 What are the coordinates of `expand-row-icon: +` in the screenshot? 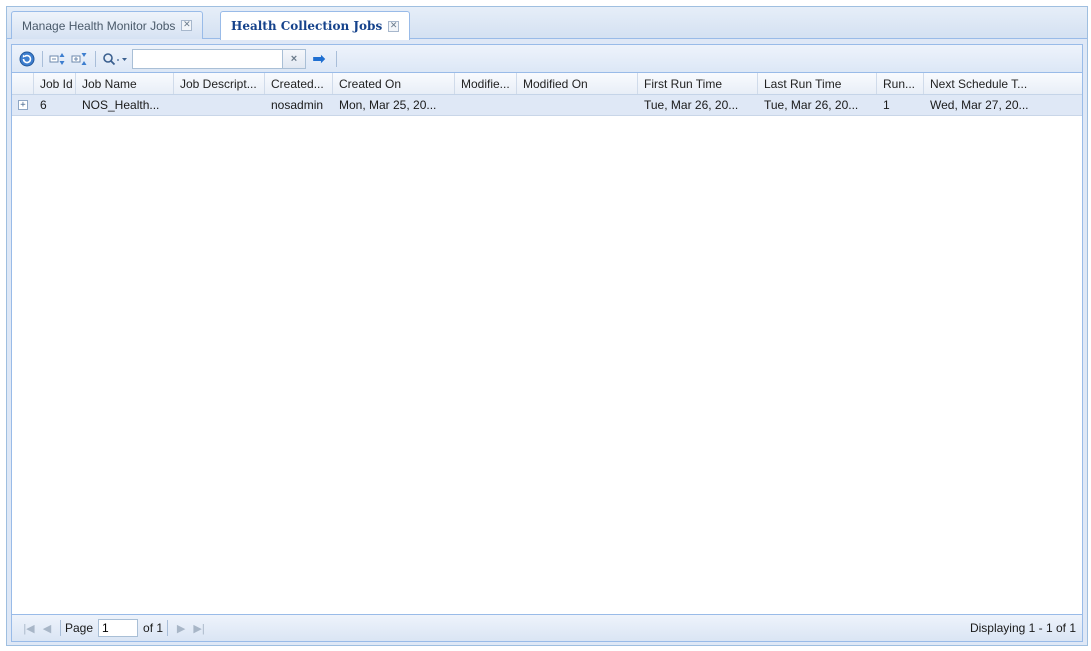 It's located at (23, 105).